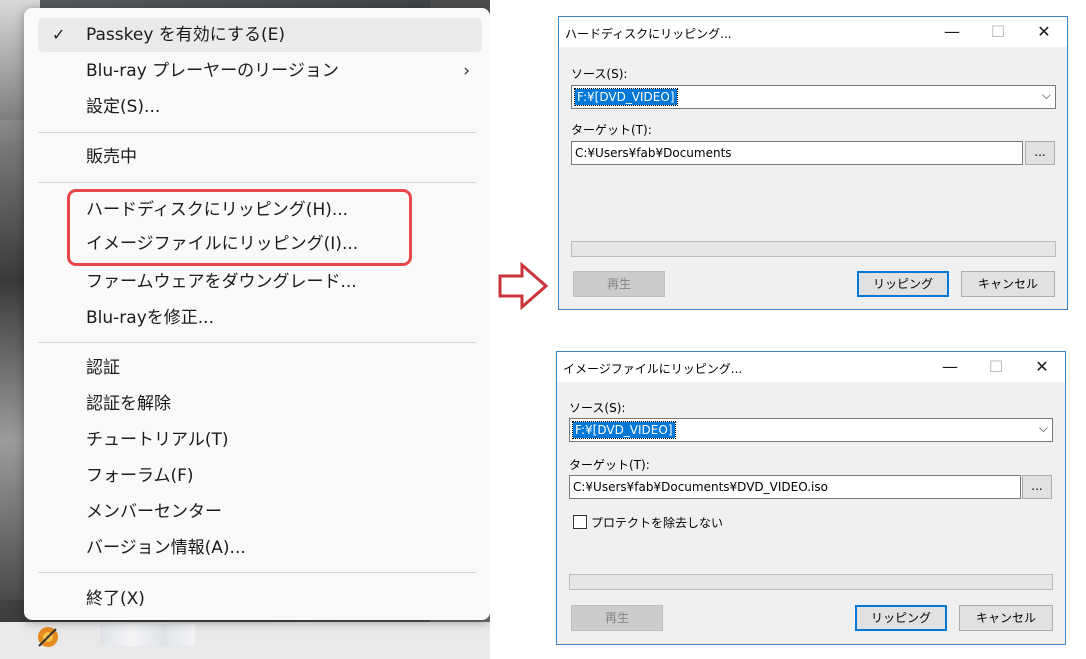  I want to click on menu-item-label: Passkey を有効にする(E), so click(185, 35).